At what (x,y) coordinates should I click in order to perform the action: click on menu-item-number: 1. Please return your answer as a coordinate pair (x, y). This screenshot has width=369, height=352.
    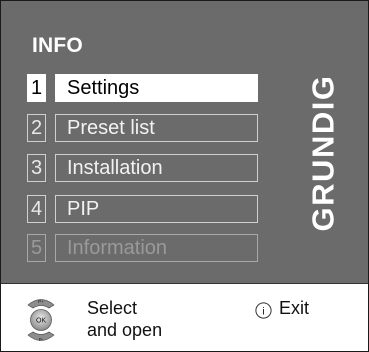
    Looking at the image, I should click on (36, 88).